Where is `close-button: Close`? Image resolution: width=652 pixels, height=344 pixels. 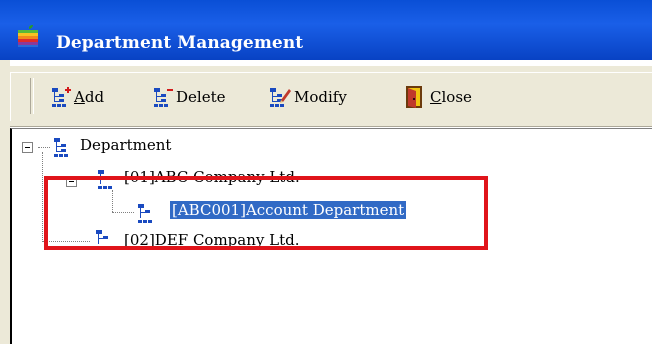 close-button: Close is located at coordinates (438, 97).